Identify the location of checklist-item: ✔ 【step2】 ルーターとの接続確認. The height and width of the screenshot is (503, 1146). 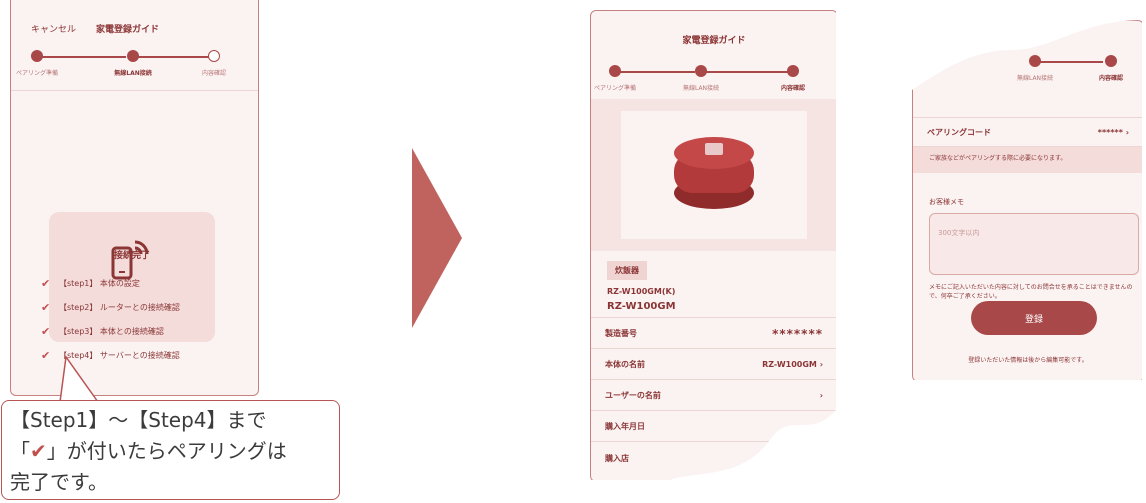
(146, 307).